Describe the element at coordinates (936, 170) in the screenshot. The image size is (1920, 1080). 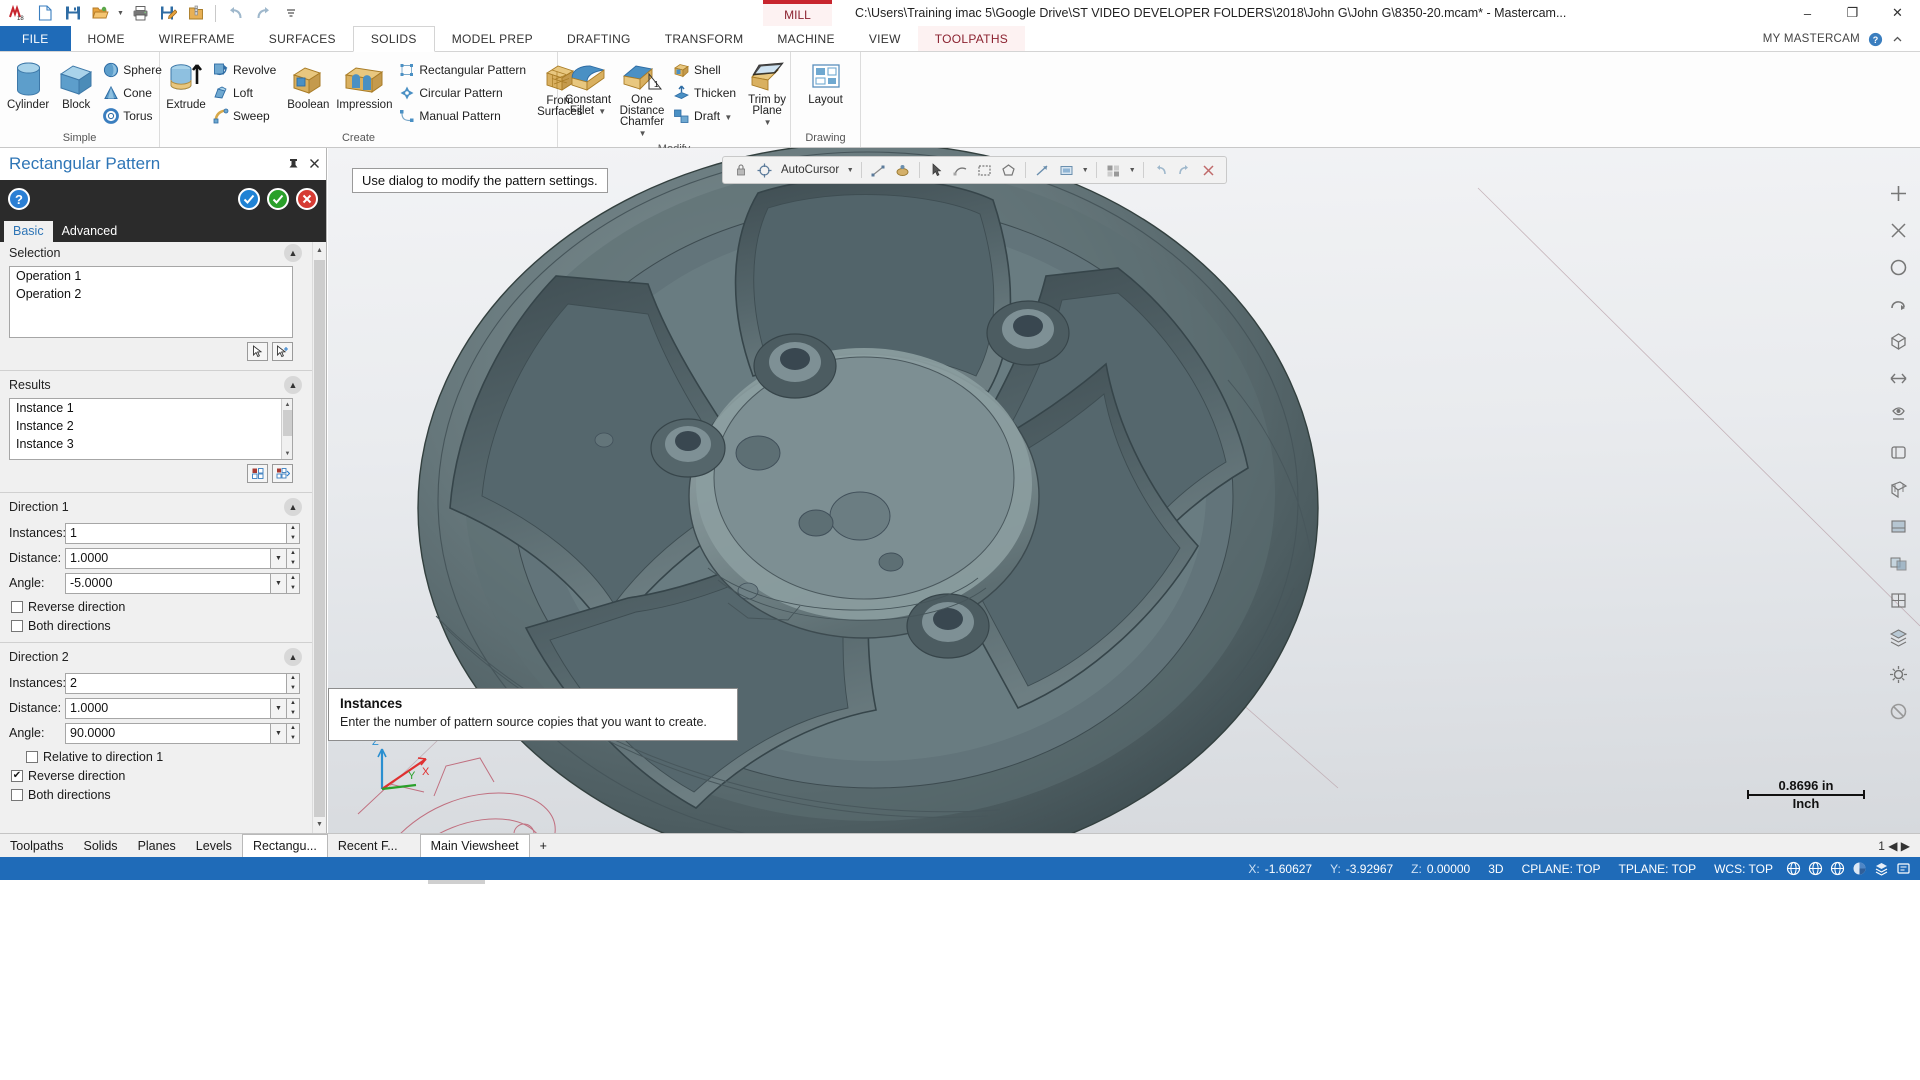
I see `select-arrow-icon` at that location.